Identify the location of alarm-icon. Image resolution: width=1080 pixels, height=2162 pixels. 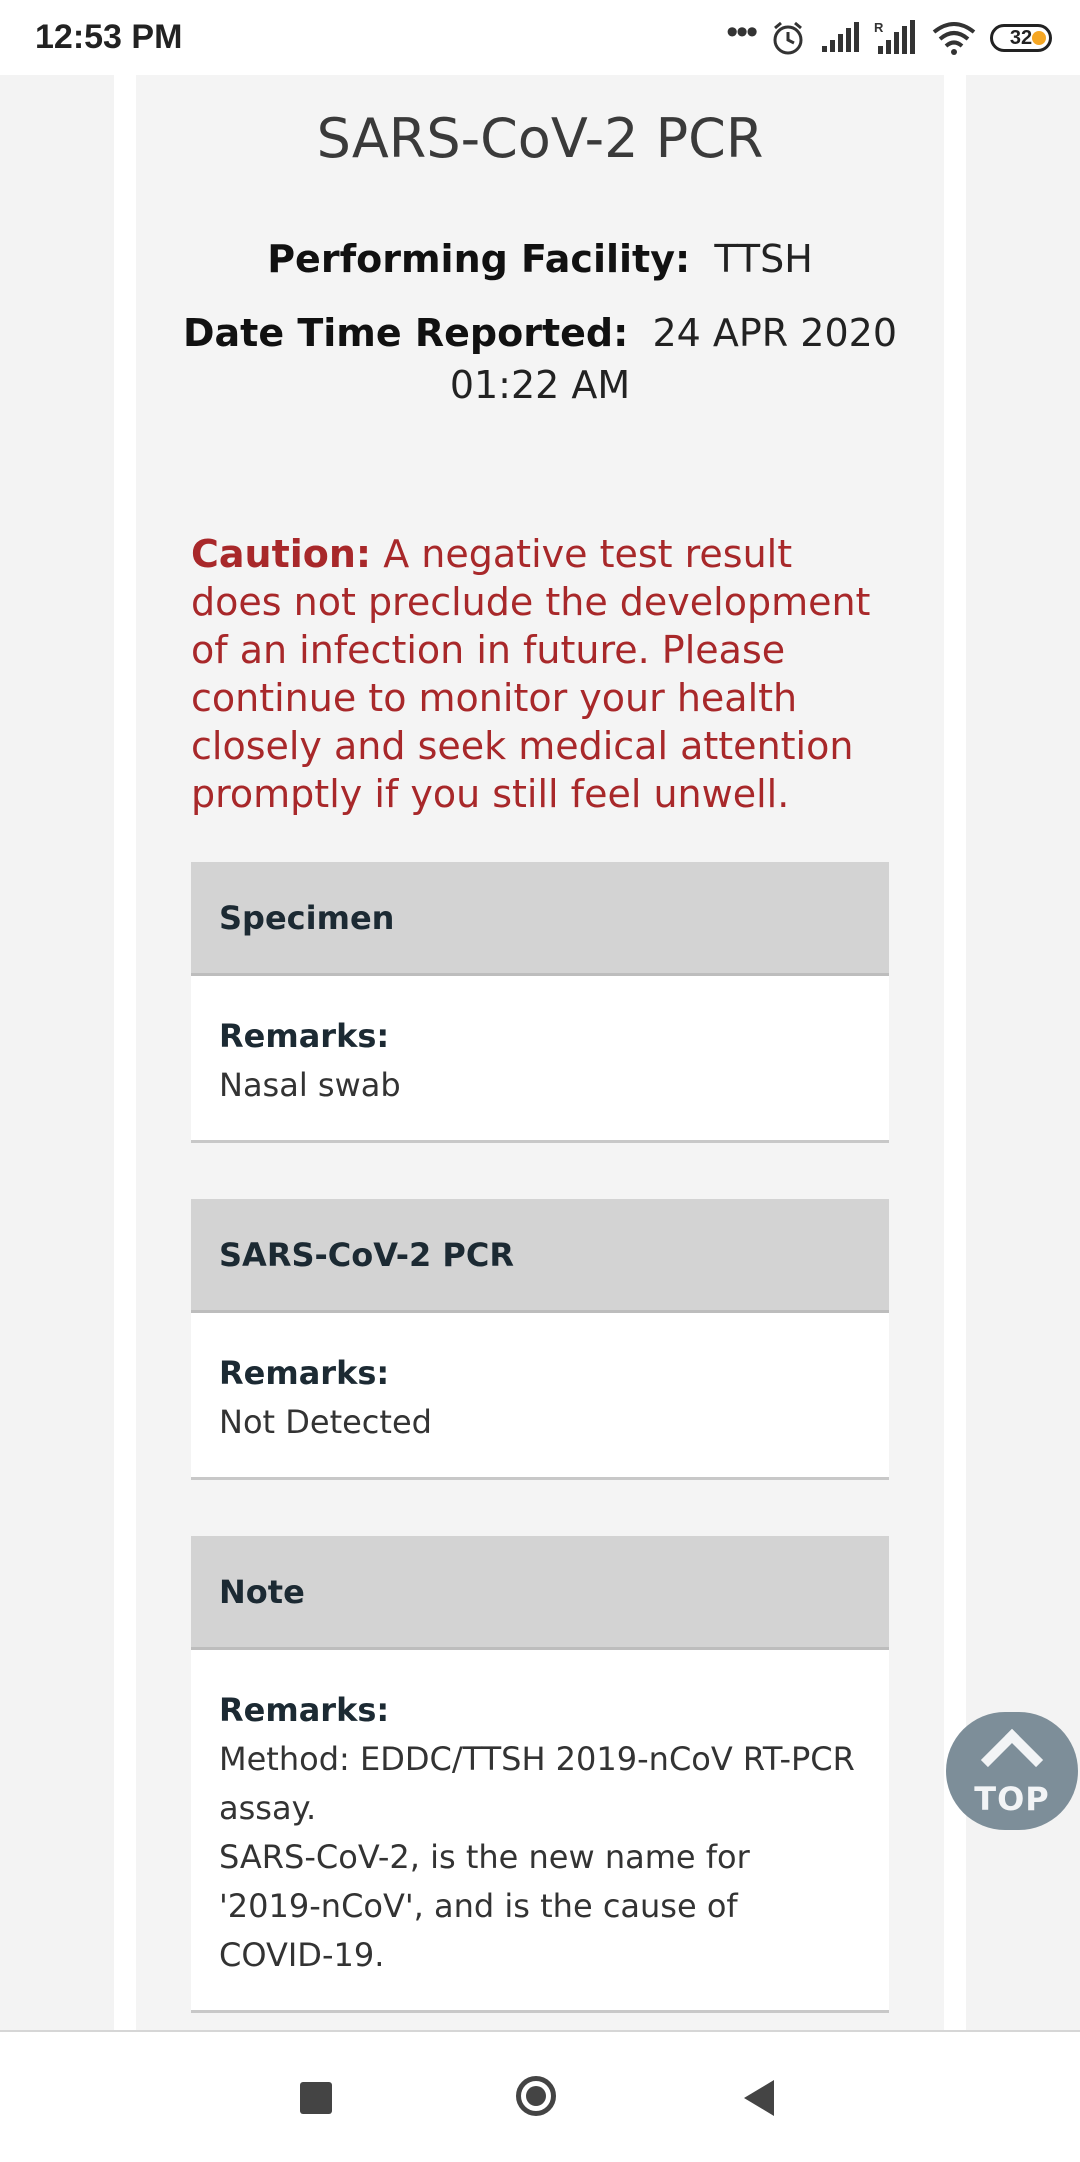
(788, 38).